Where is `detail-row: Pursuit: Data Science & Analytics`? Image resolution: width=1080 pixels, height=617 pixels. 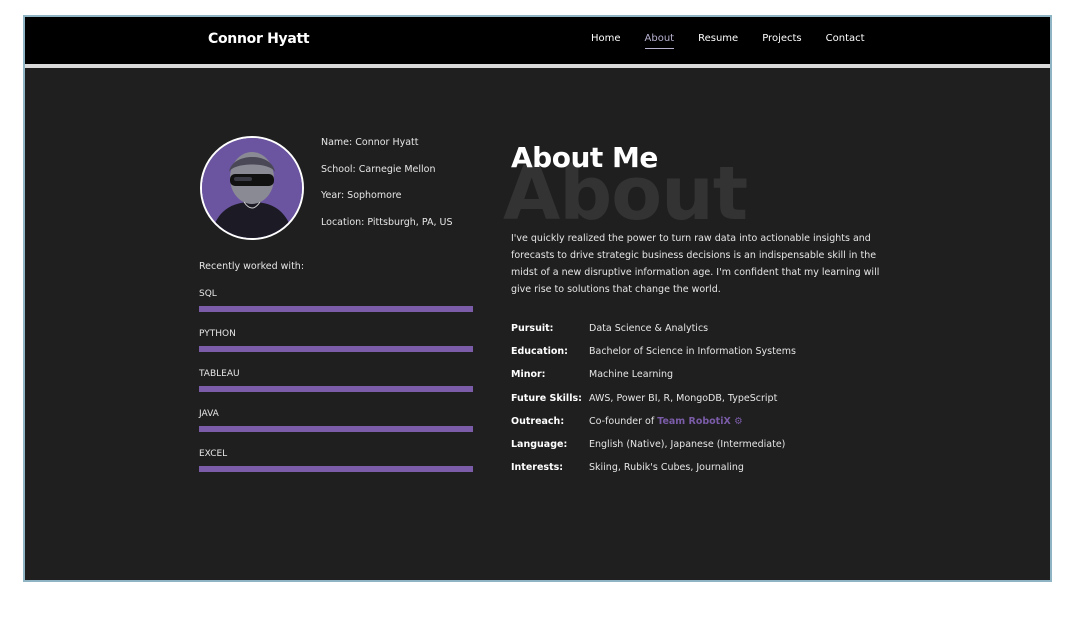 detail-row: Pursuit: Data Science & Analytics is located at coordinates (653, 334).